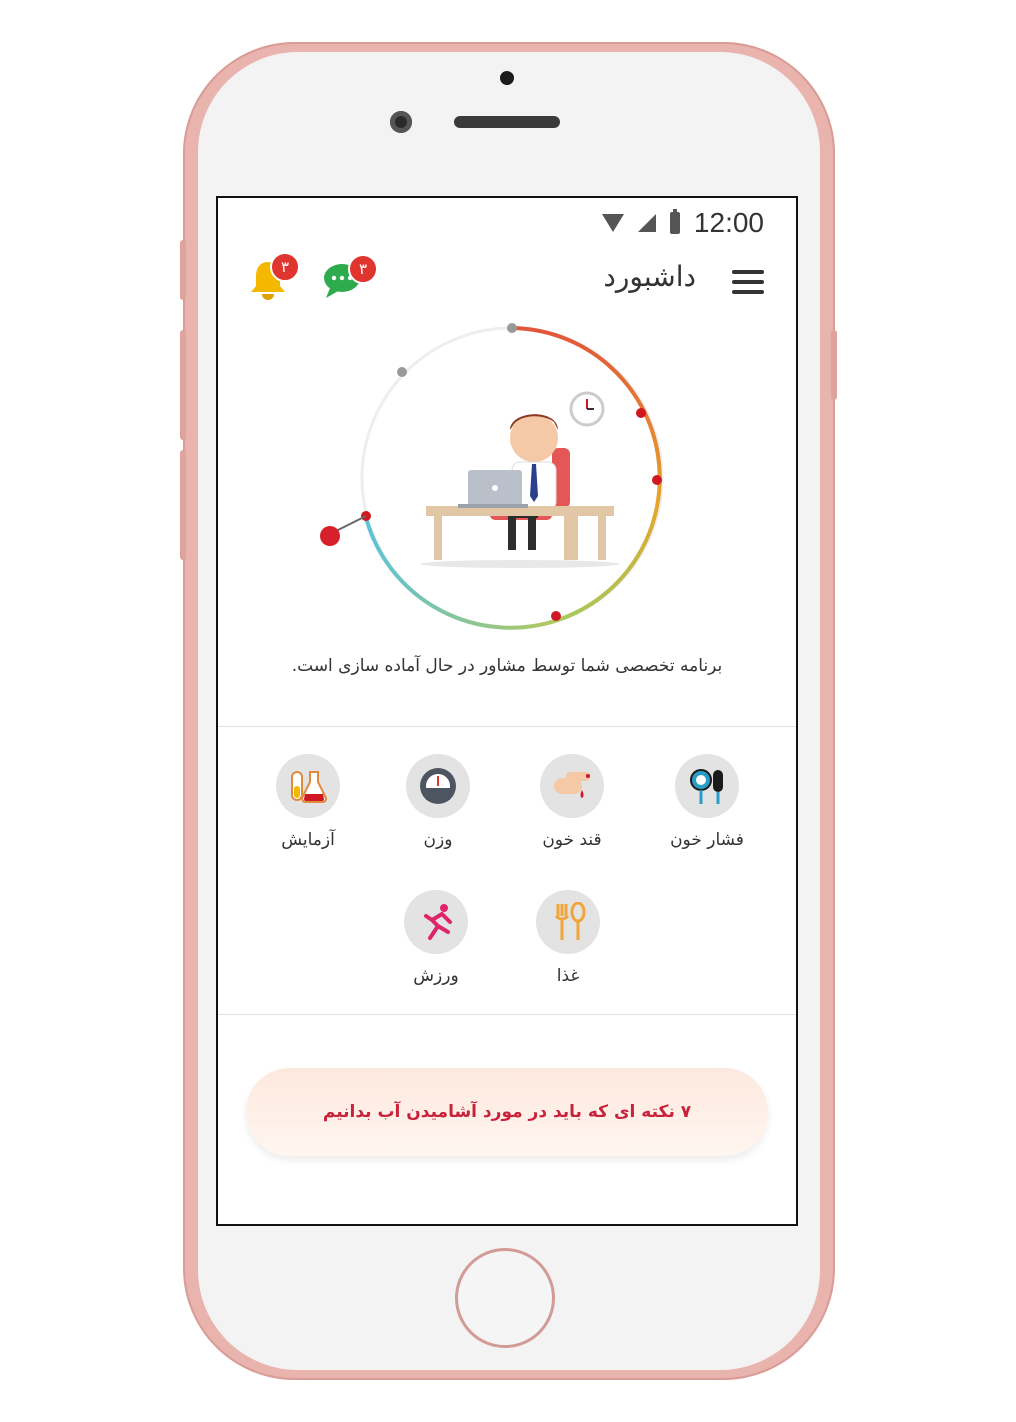 The height and width of the screenshot is (1422, 1016). I want to click on category-label: فشار خون, so click(707, 840).